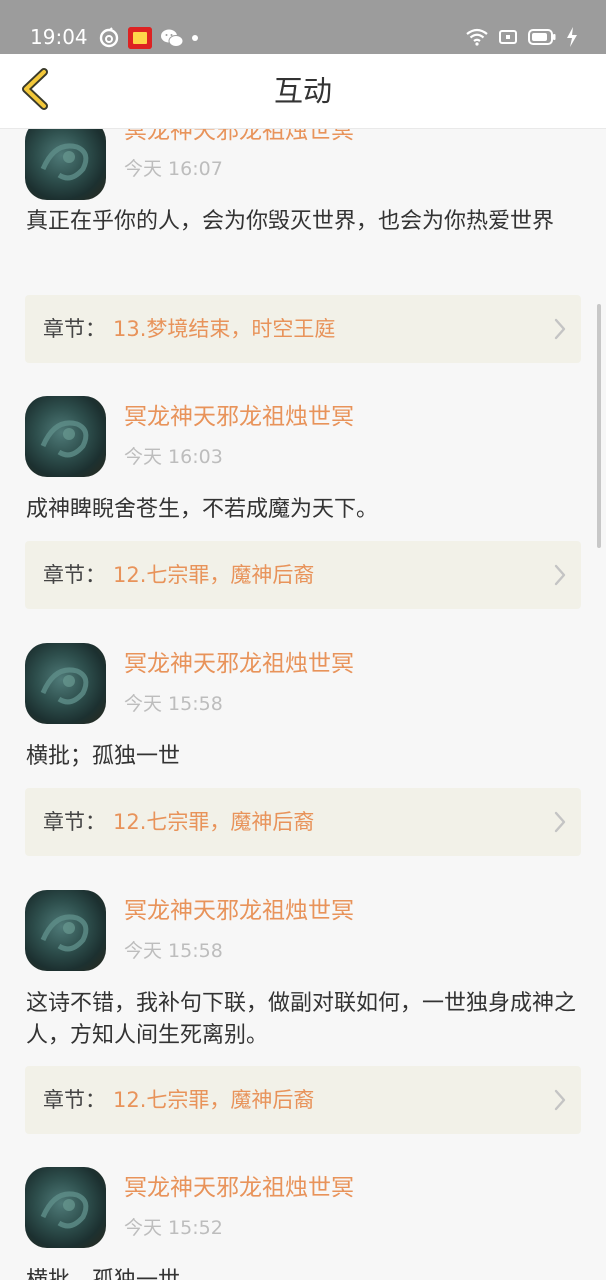 This screenshot has height=1280, width=606. Describe the element at coordinates (173, 1228) in the screenshot. I see `post-time: 今天 15:52` at that location.